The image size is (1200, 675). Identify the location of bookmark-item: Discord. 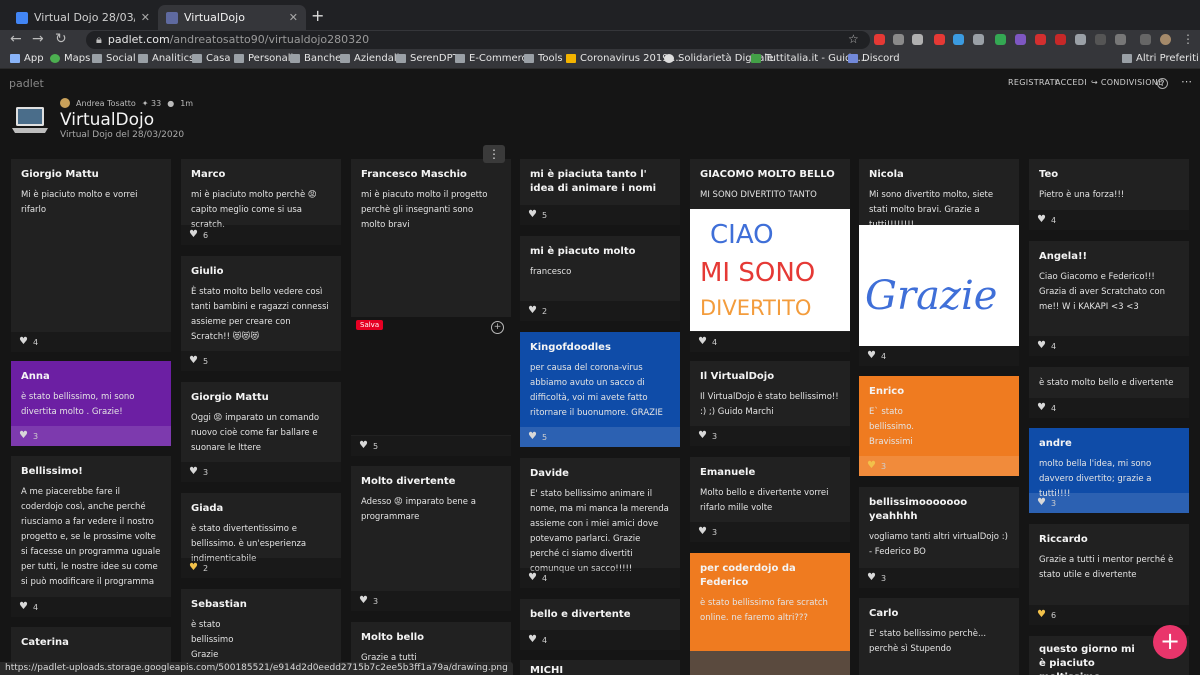
(874, 58).